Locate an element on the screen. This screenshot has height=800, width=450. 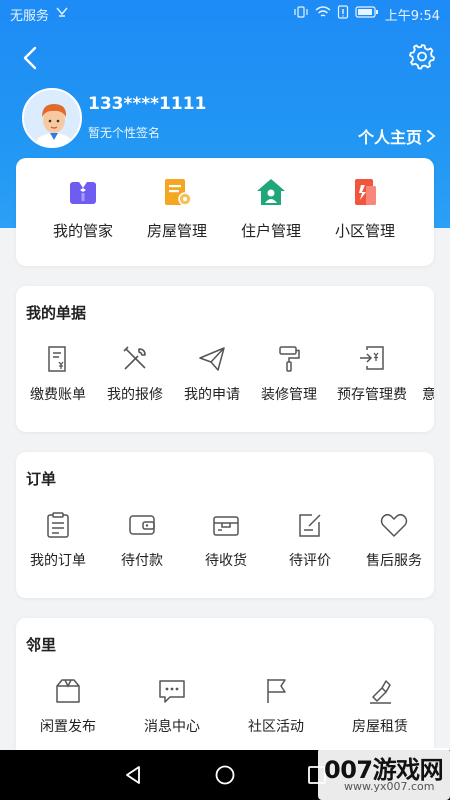
wallet-icon is located at coordinates (142, 525).